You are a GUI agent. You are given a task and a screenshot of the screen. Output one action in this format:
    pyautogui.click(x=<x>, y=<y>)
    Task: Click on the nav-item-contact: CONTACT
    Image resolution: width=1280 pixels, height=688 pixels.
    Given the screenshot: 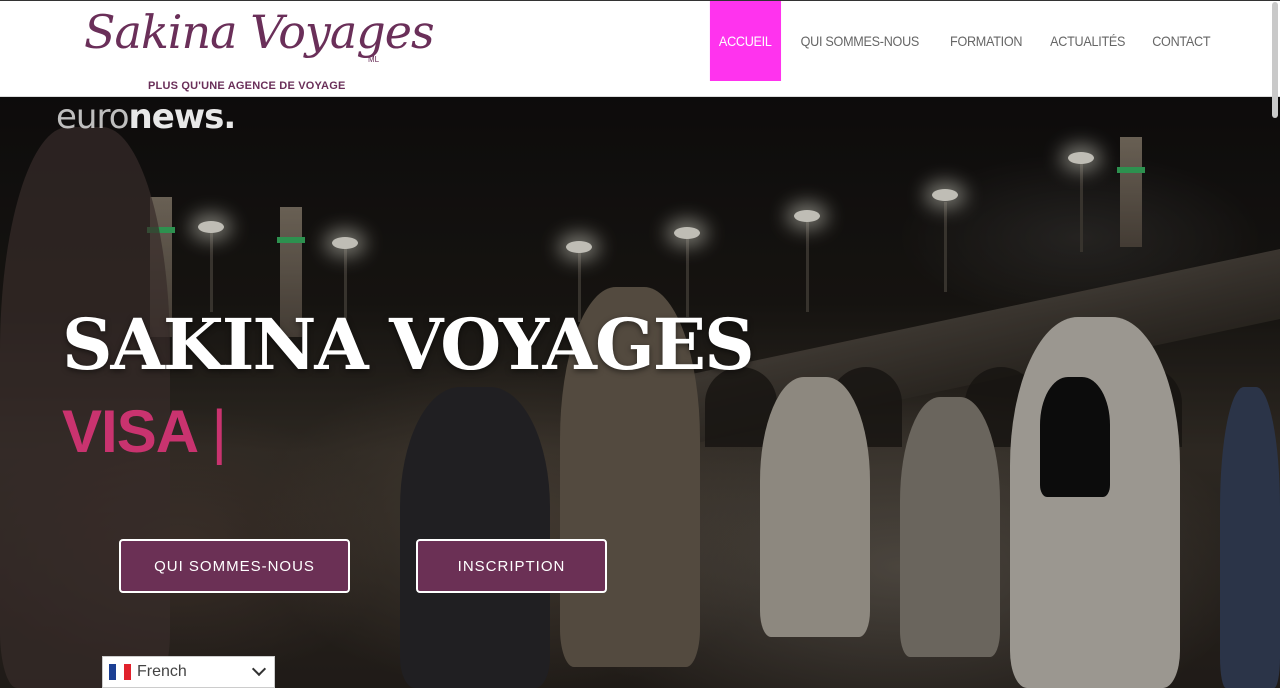 What is the action you would take?
    pyautogui.click(x=1182, y=41)
    